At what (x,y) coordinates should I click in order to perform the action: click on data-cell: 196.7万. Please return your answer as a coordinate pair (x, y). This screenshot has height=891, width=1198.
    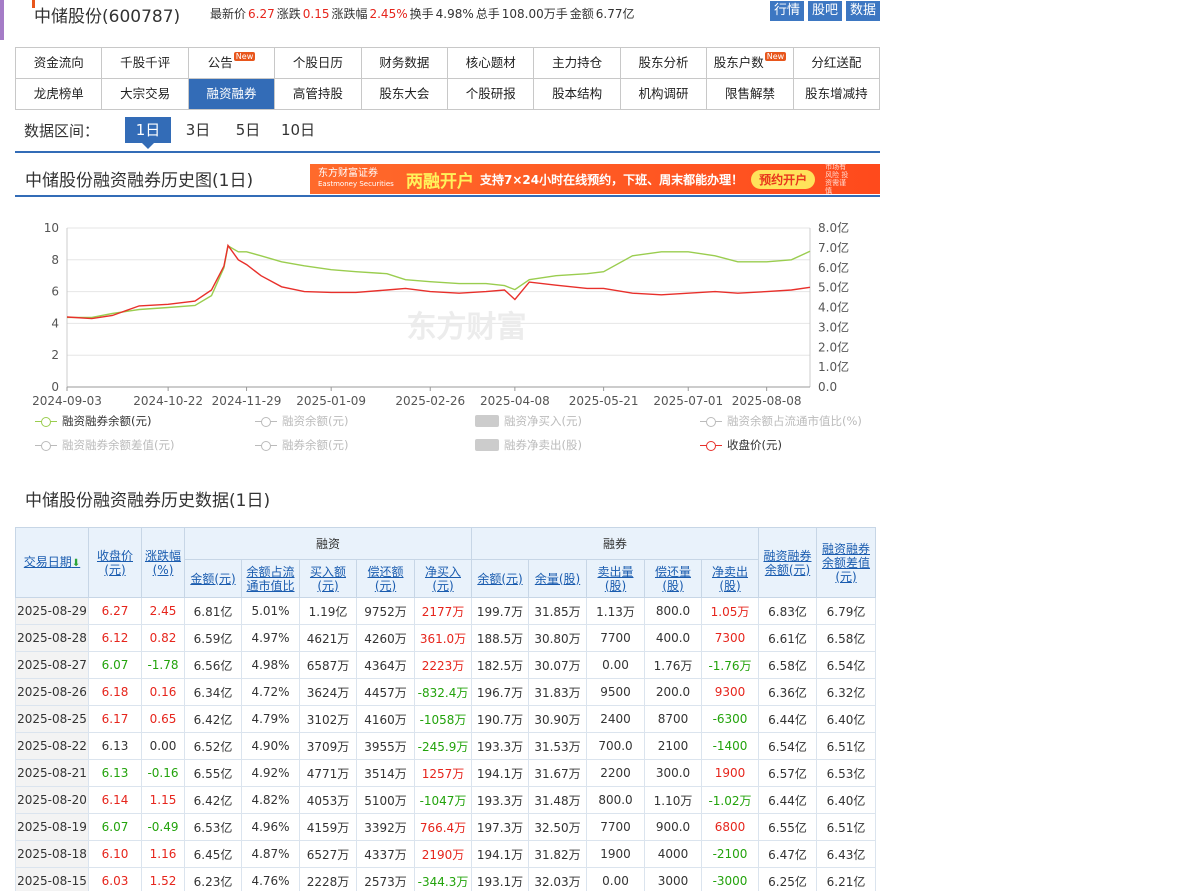
    Looking at the image, I should click on (500, 692).